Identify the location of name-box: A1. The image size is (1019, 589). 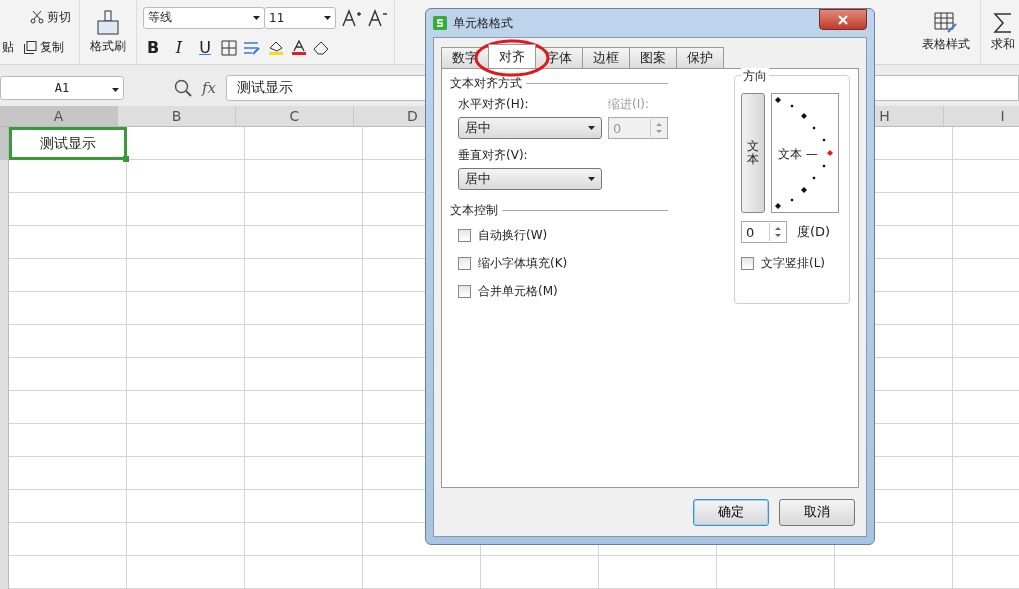
(62, 88).